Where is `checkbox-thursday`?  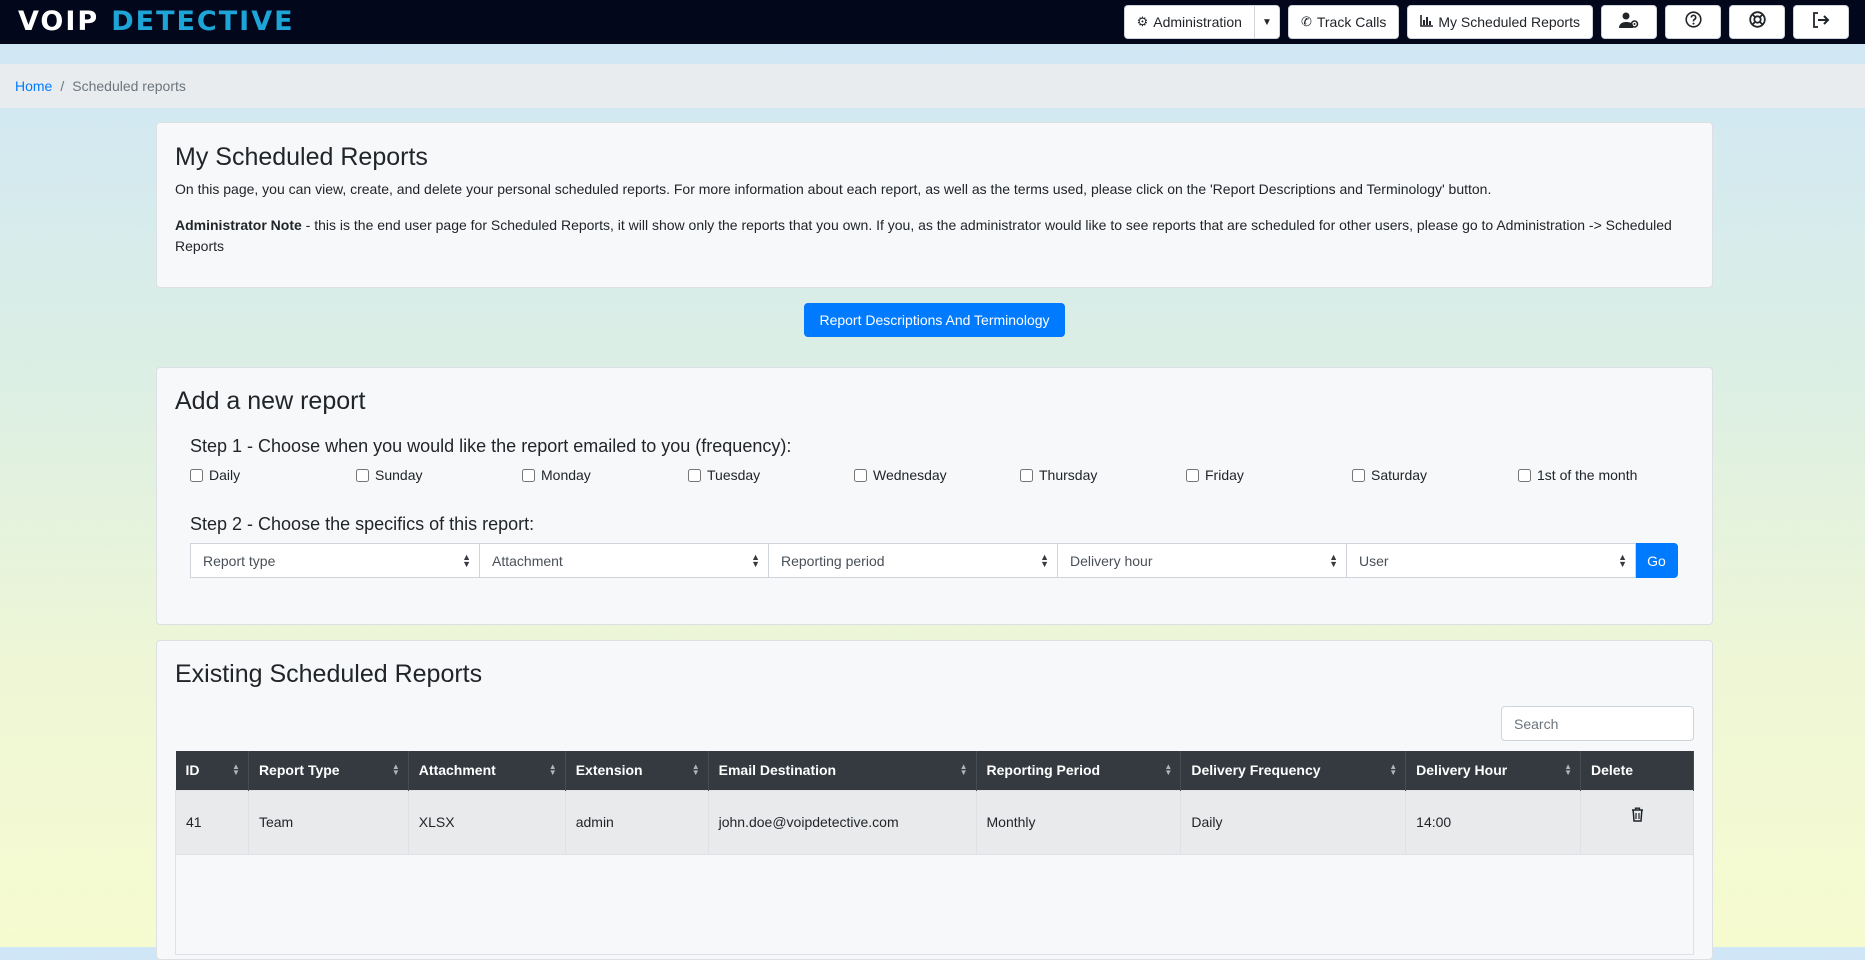
checkbox-thursday is located at coordinates (1026, 475).